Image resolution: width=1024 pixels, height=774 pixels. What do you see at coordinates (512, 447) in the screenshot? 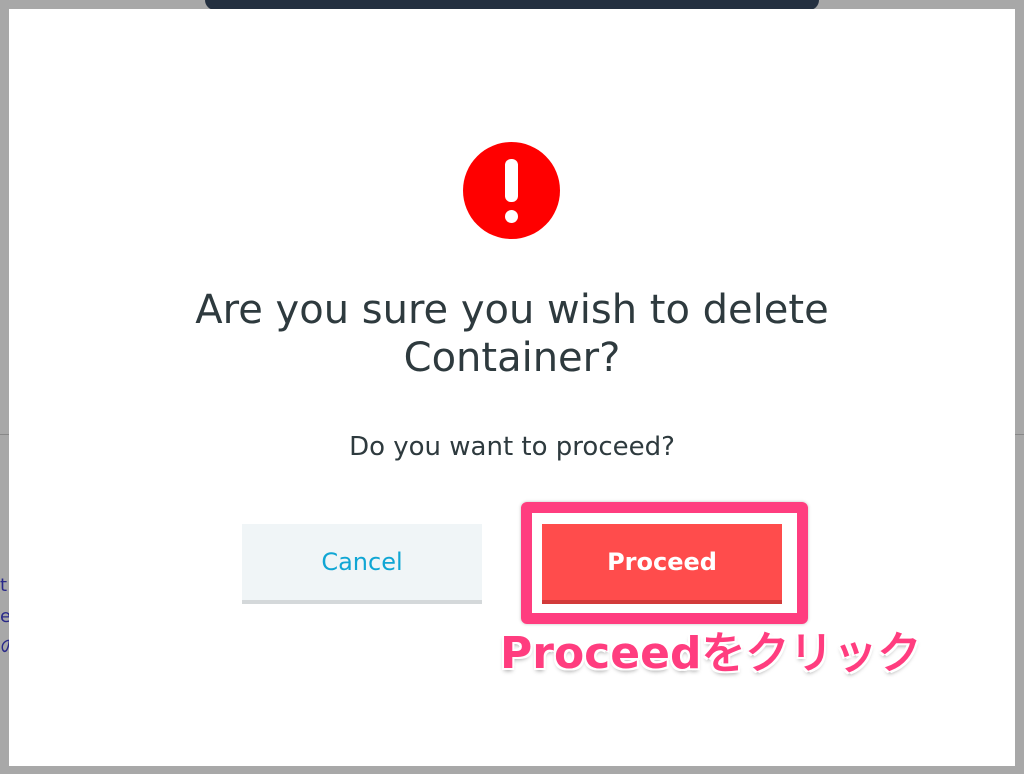
I see `dialog-message: Do you want to proceed?` at bounding box center [512, 447].